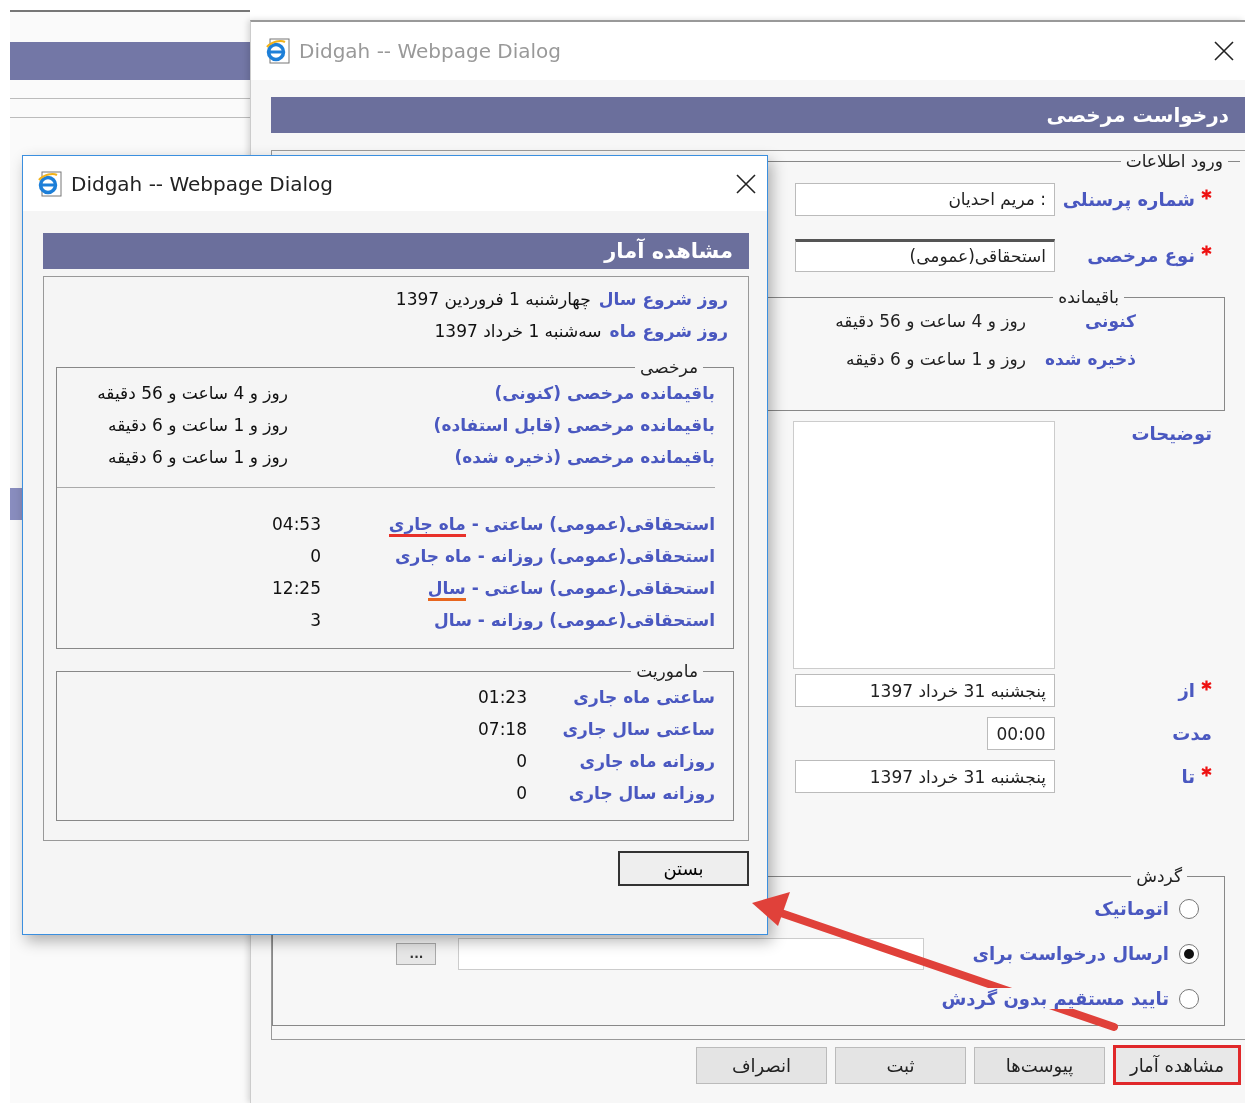 The height and width of the screenshot is (1103, 1245). What do you see at coordinates (667, 671) in the screenshot?
I see `group-label: ماموریت` at bounding box center [667, 671].